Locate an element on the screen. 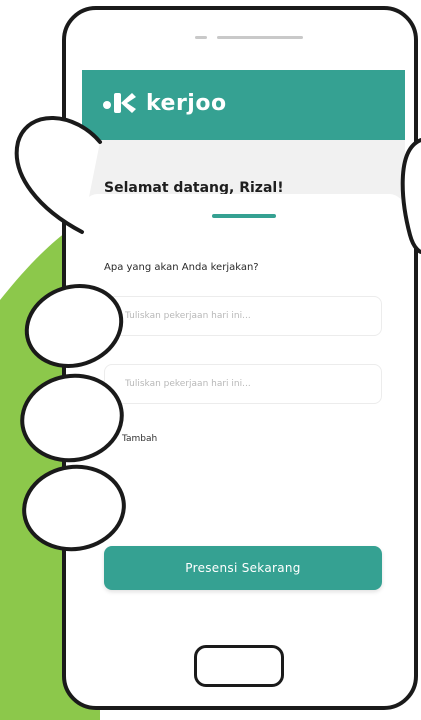  phone-speaker is located at coordinates (250, 39).